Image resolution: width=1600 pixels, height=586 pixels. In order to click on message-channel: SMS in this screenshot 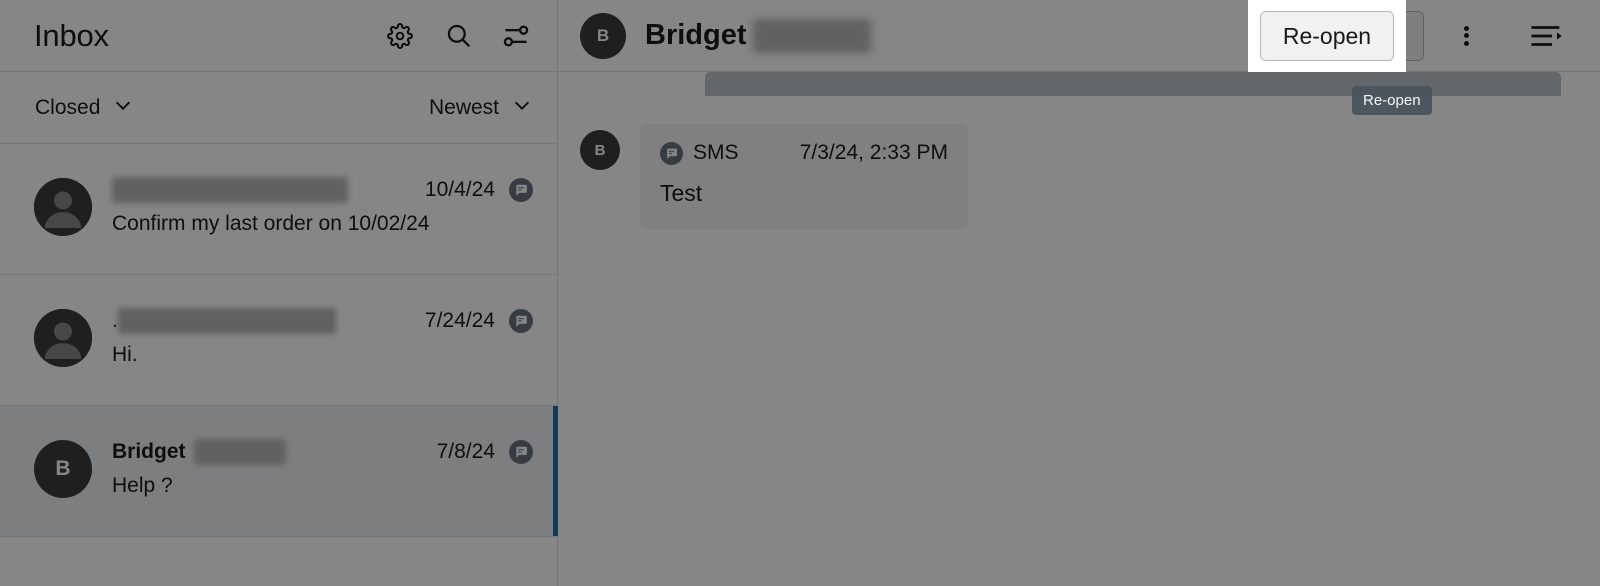, I will do `click(699, 153)`.